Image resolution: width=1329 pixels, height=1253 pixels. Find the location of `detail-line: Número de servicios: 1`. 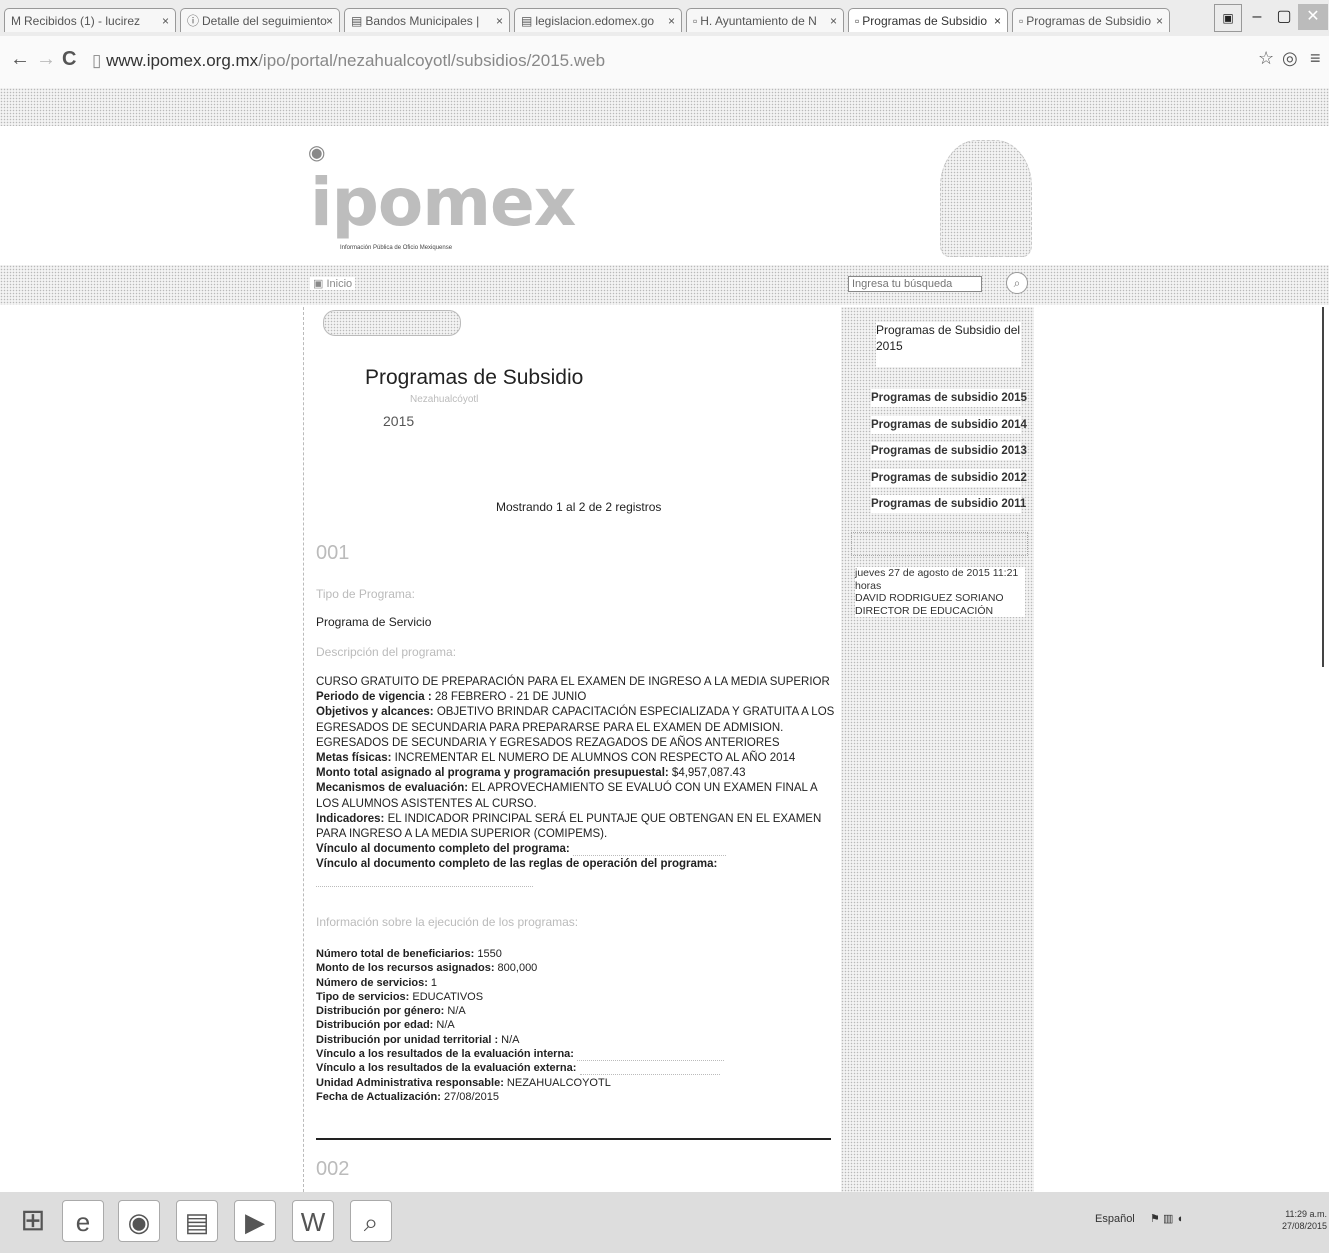

detail-line: Número de servicios: 1 is located at coordinates (377, 982).